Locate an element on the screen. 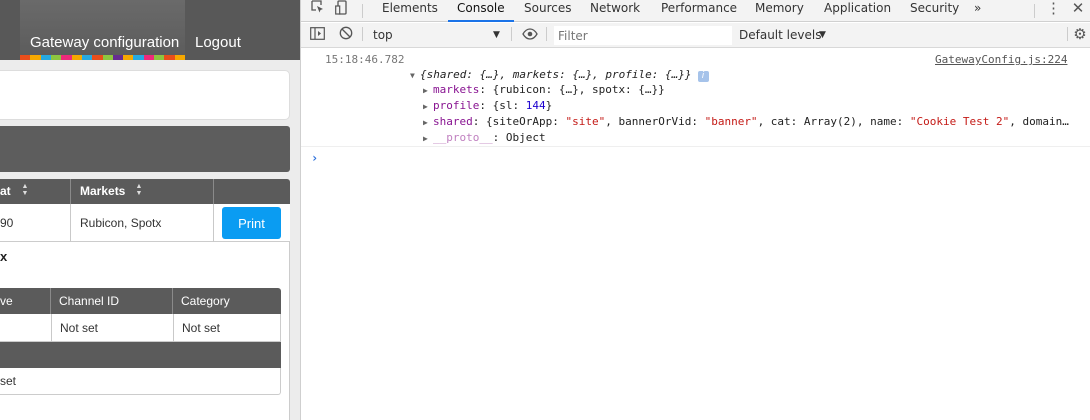 Image resolution: width=1090 pixels, height=420 pixels. clear-console-icon is located at coordinates (346, 36).